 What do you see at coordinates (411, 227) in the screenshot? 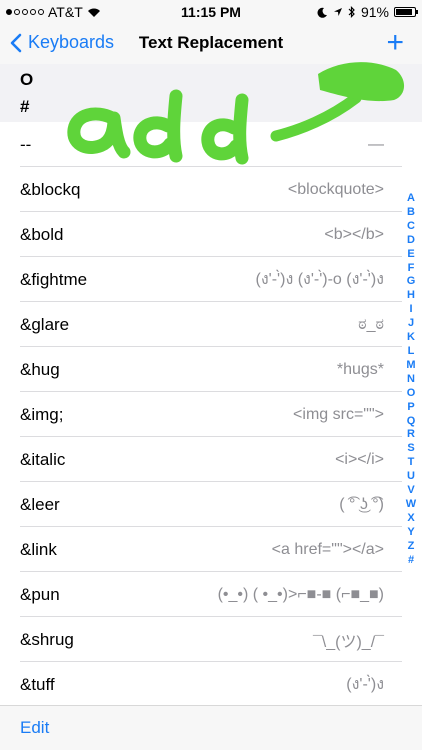
I see `index-letter: C` at bounding box center [411, 227].